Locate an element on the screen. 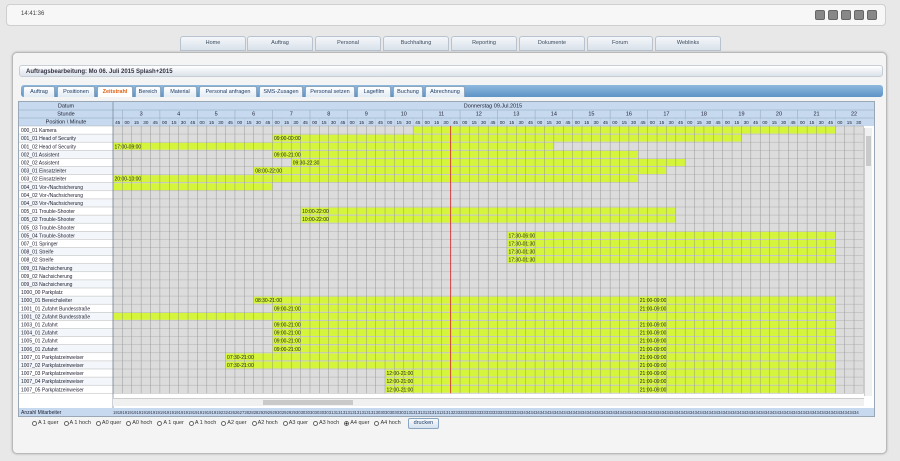  nav-tab-home: Home is located at coordinates (213, 43).